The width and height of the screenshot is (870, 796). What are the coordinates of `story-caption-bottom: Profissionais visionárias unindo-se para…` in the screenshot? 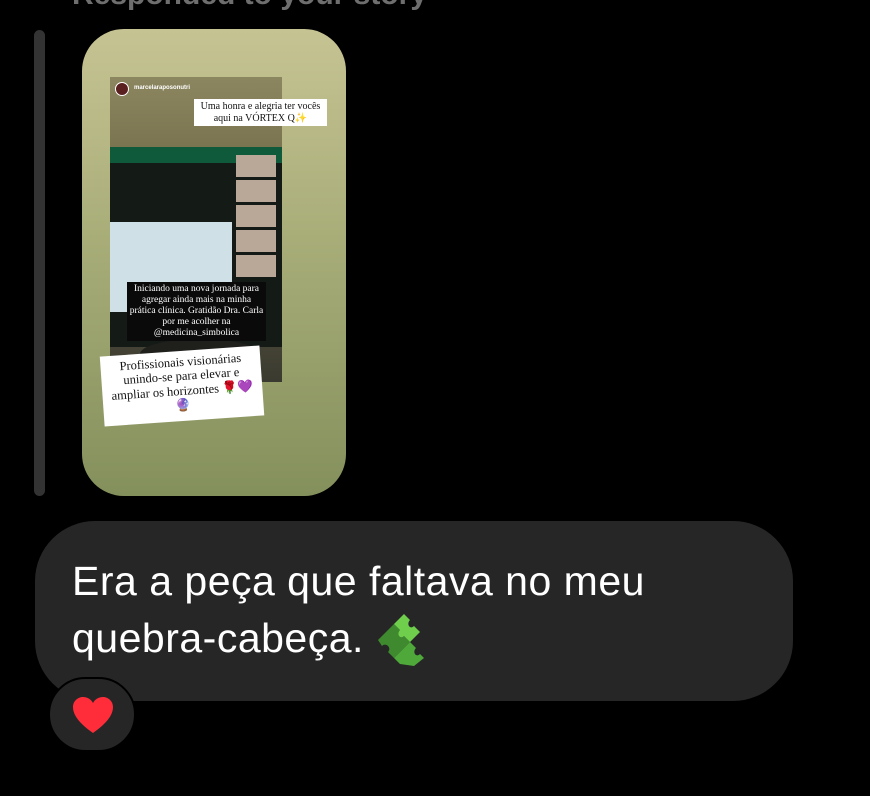 It's located at (182, 385).